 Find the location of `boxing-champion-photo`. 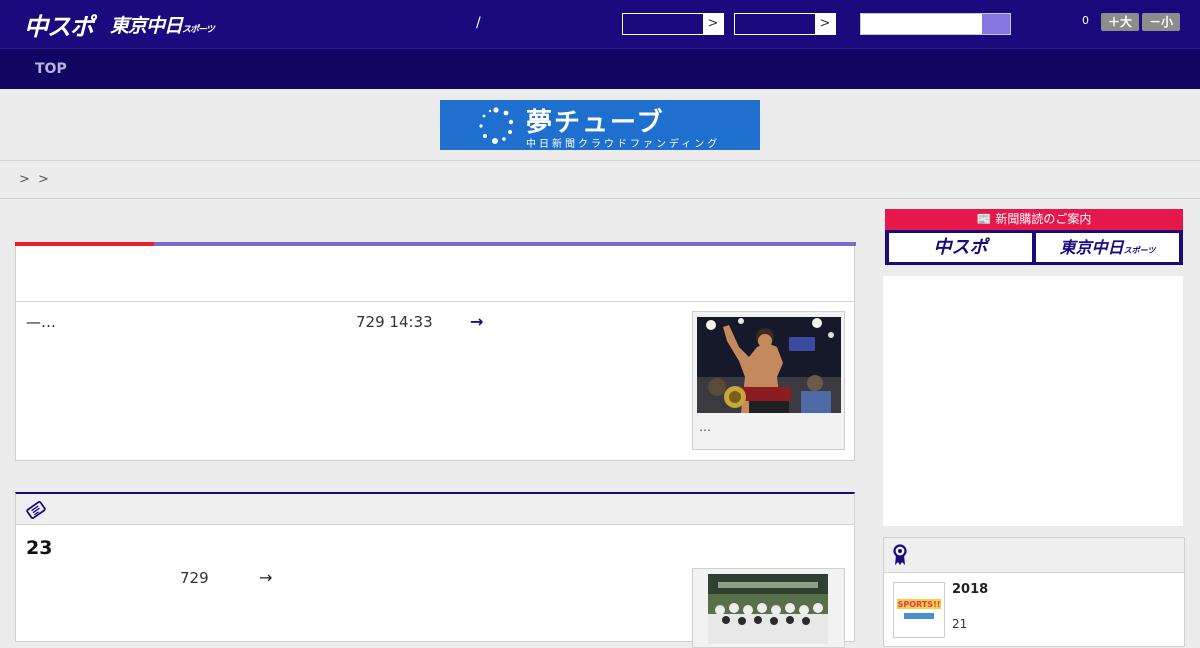

boxing-champion-photo is located at coordinates (769, 365).